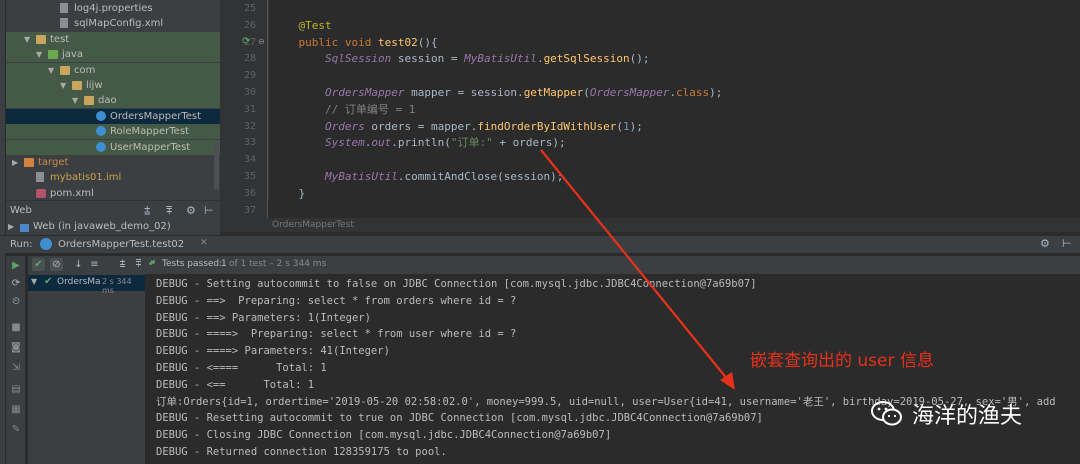  I want to click on tree-item: UserMapperTest, so click(113, 147).